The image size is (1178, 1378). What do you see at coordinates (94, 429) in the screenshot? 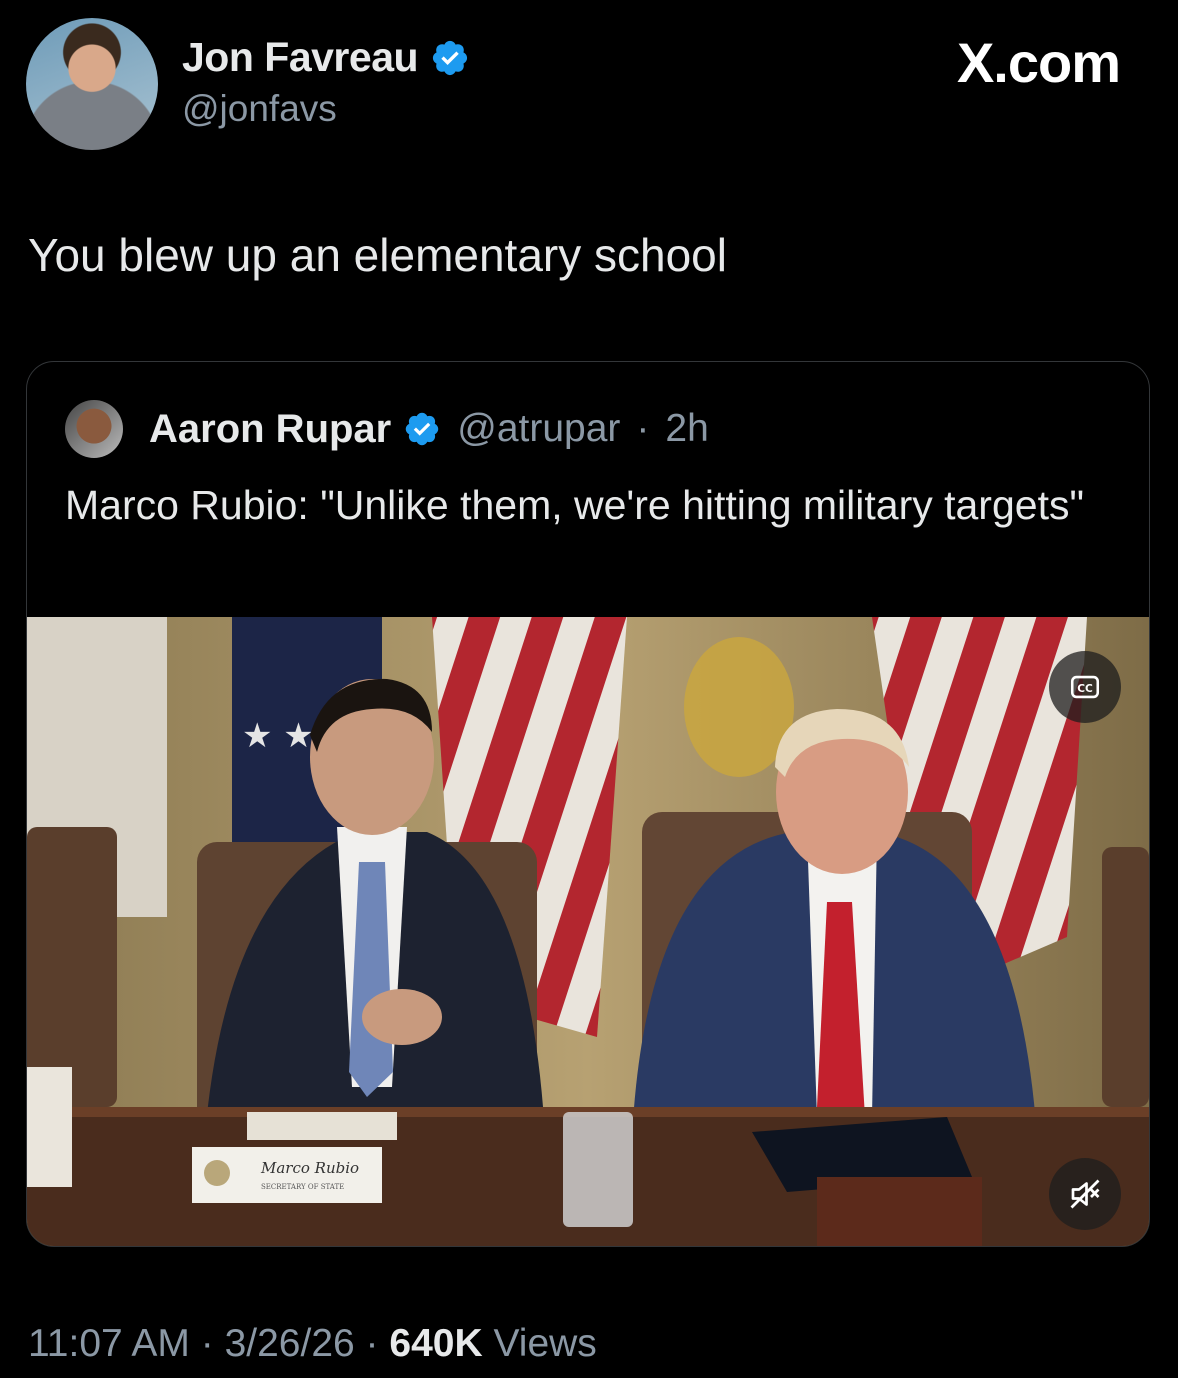
I see `quoted-author-avatar` at bounding box center [94, 429].